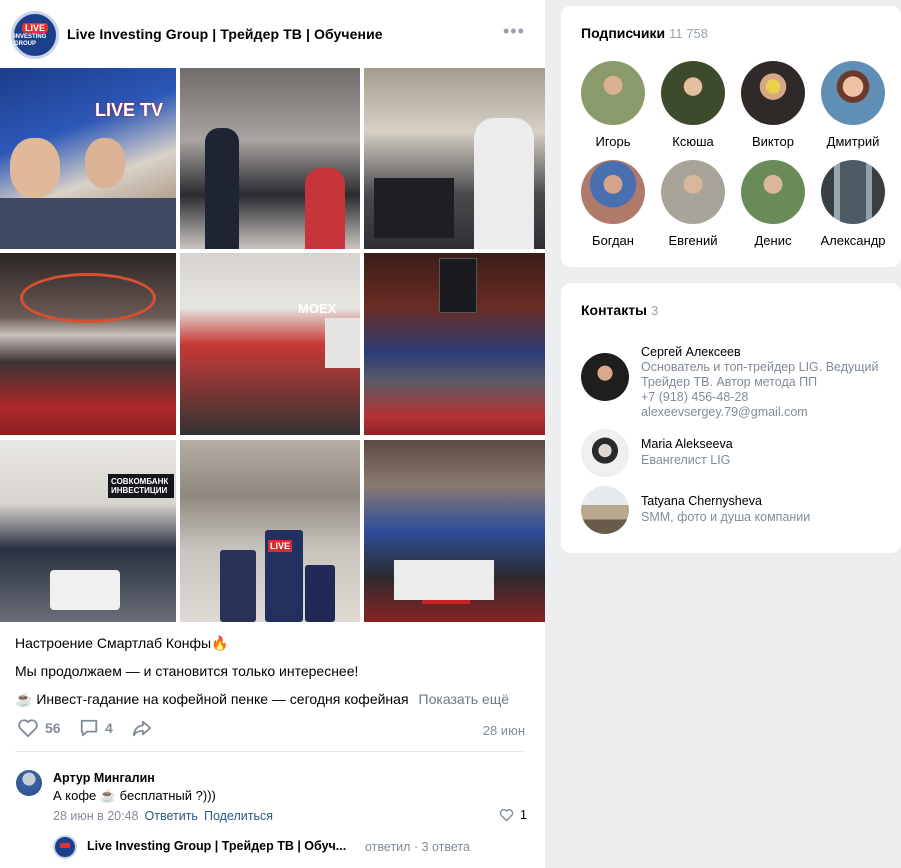 This screenshot has height=868, width=901. What do you see at coordinates (88, 531) in the screenshot?
I see `photo-sovcombank-stand: СОВКОМБАНК ИНВЕСТИЦИИ` at bounding box center [88, 531].